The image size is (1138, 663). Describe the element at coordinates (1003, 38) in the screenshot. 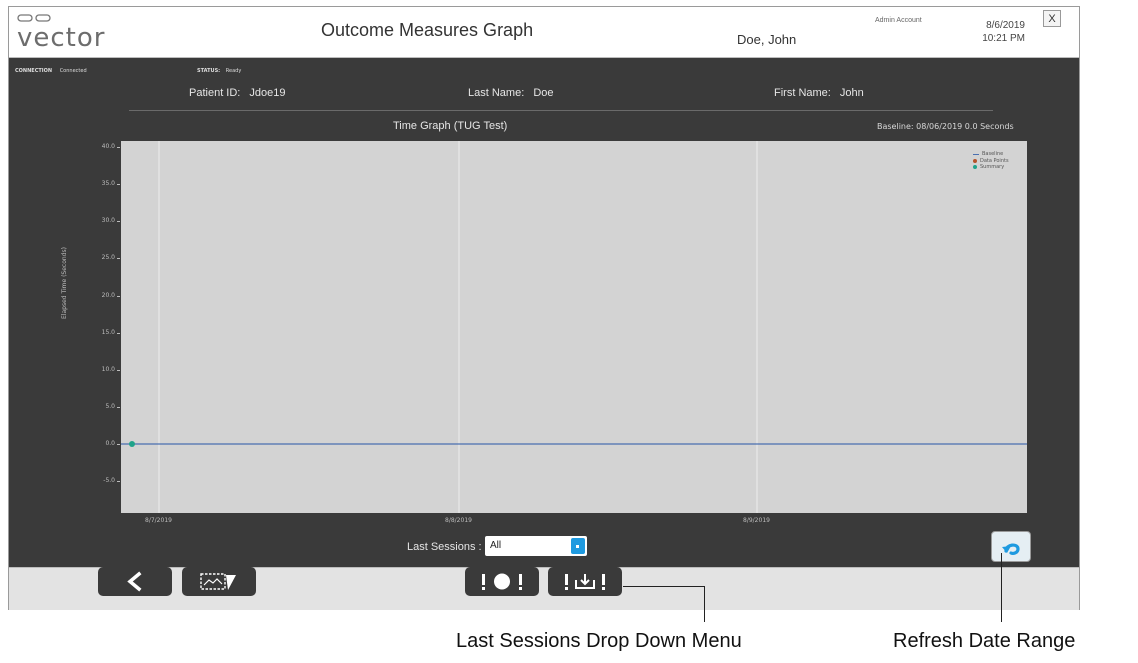

I see `current-time: 10:21 PM` at that location.